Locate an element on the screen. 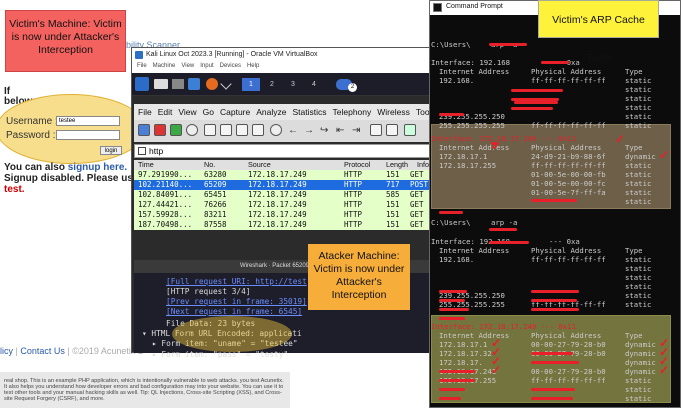  vbox-menu-file: File is located at coordinates (142, 66).